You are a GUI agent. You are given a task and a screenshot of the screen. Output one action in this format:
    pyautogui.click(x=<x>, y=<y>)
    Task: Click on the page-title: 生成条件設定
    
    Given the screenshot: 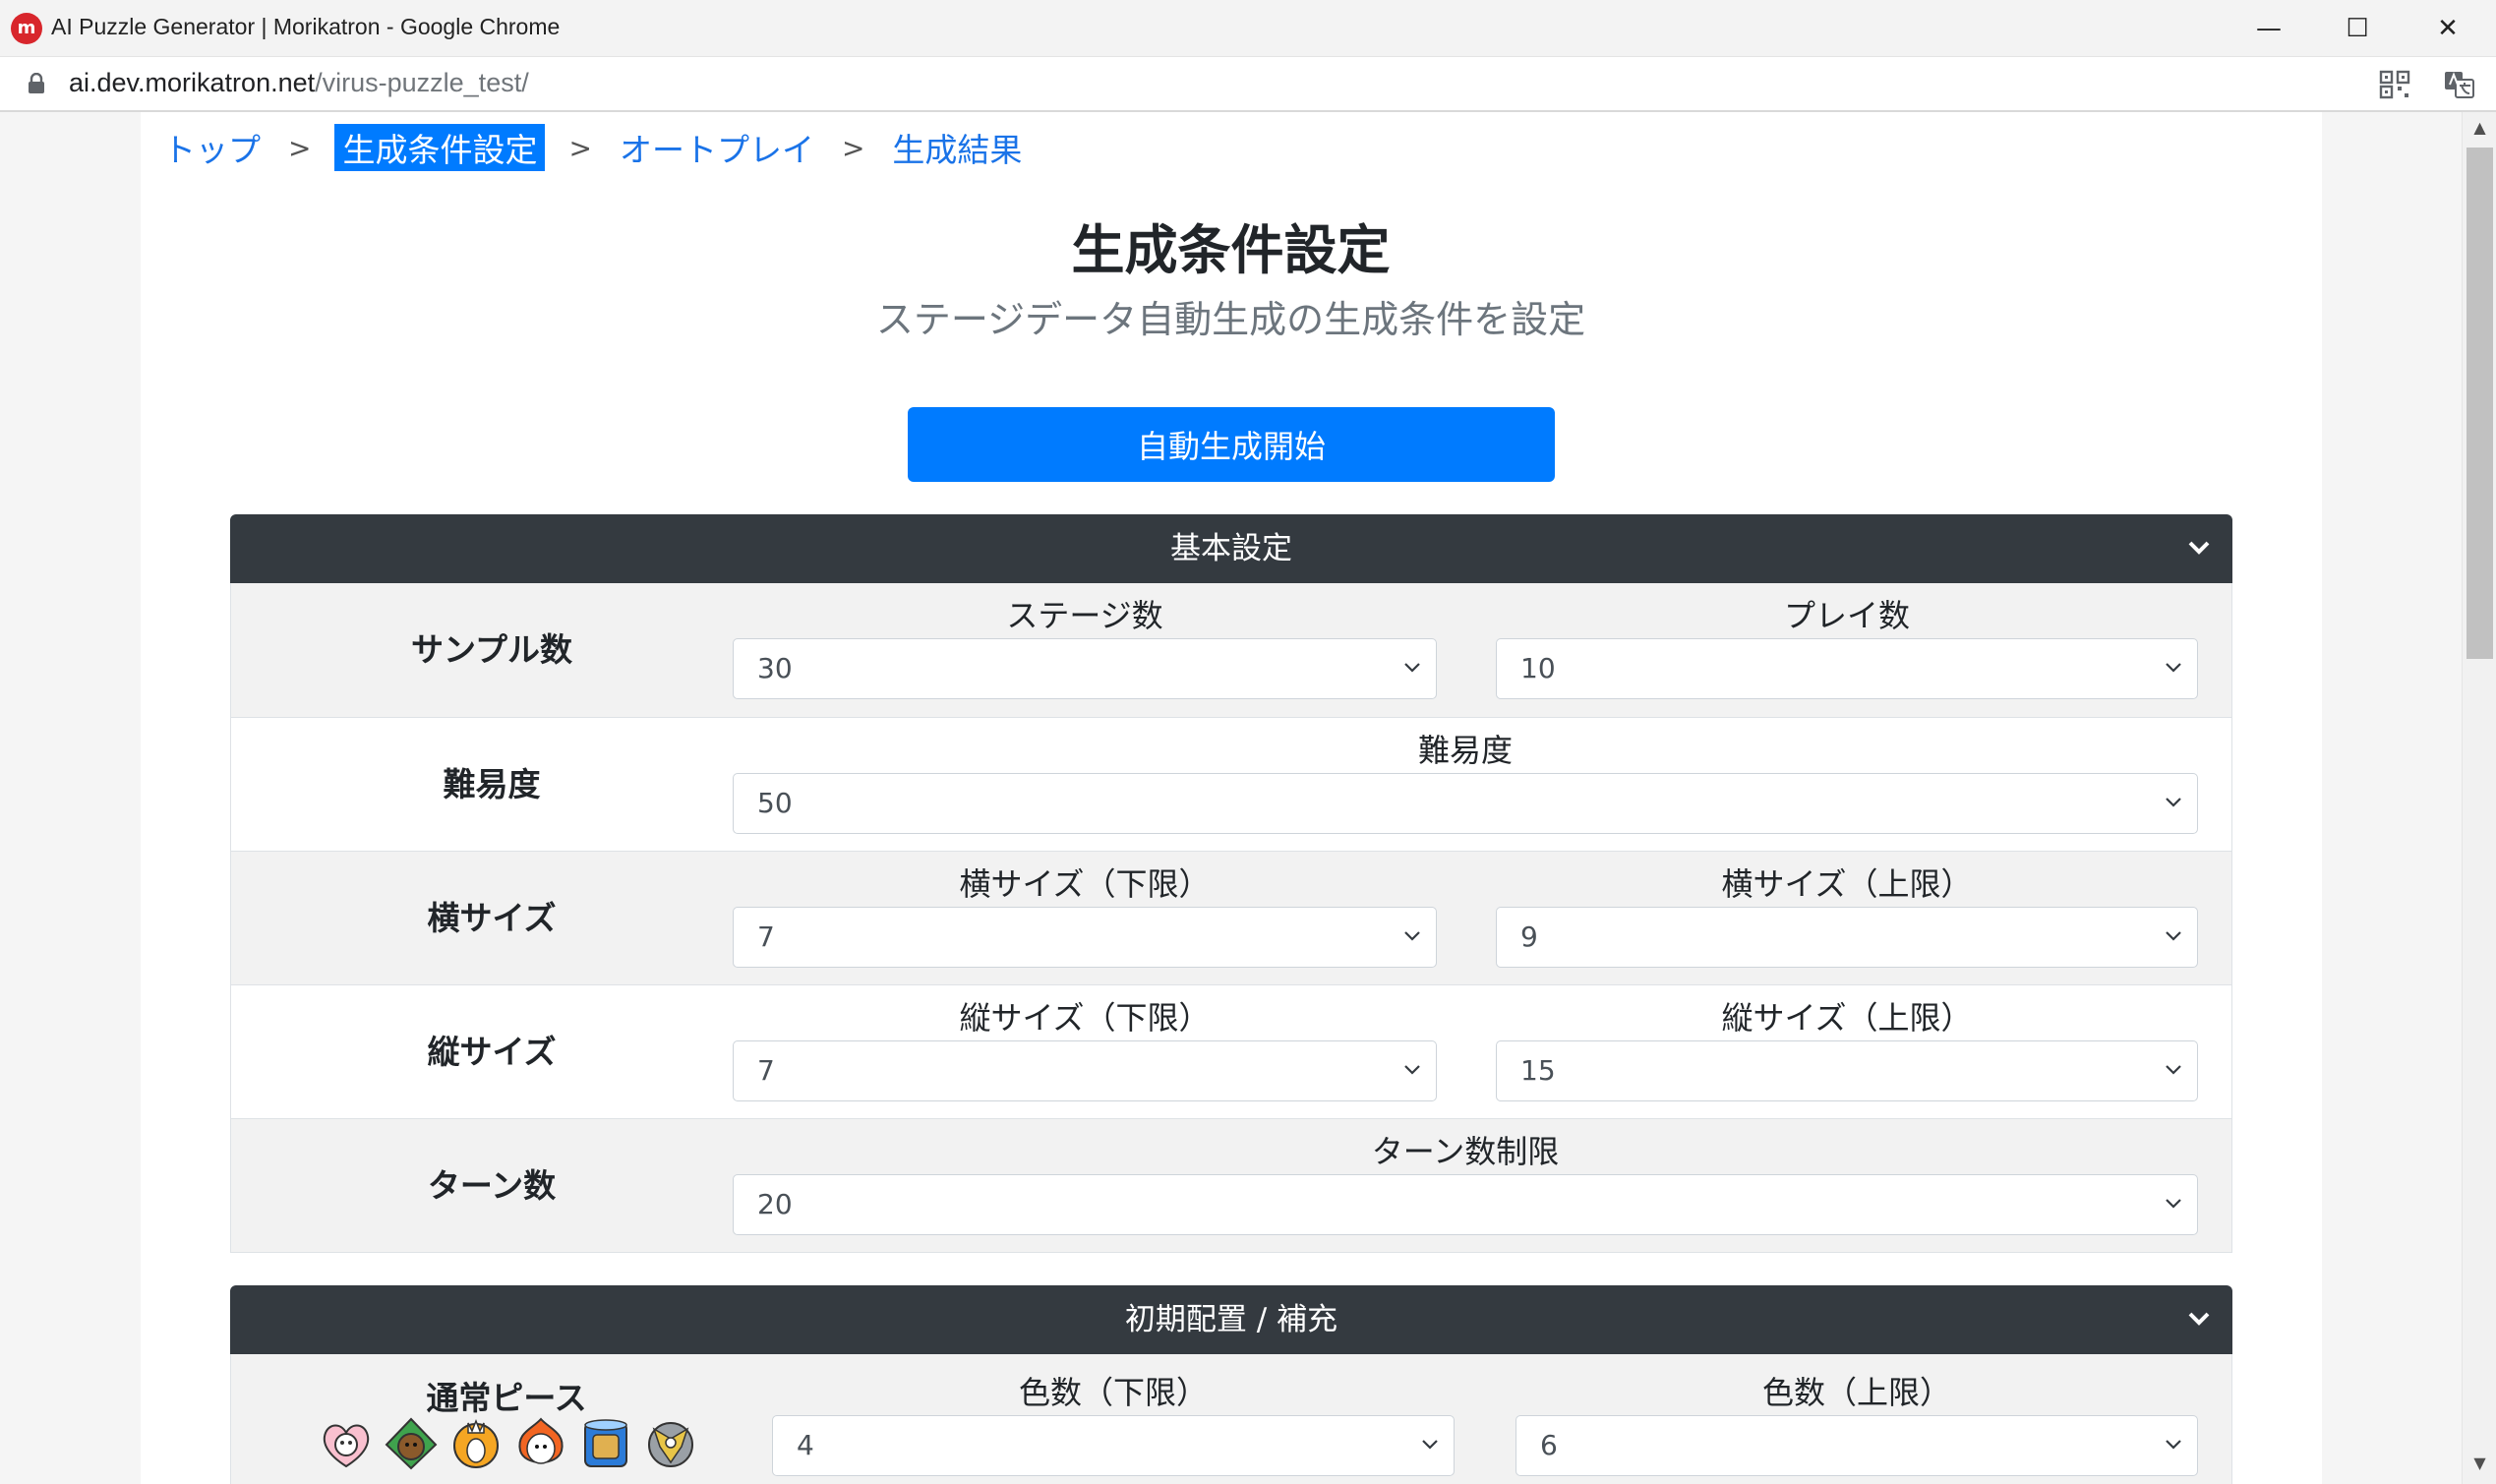 What is the action you would take?
    pyautogui.click(x=1231, y=250)
    